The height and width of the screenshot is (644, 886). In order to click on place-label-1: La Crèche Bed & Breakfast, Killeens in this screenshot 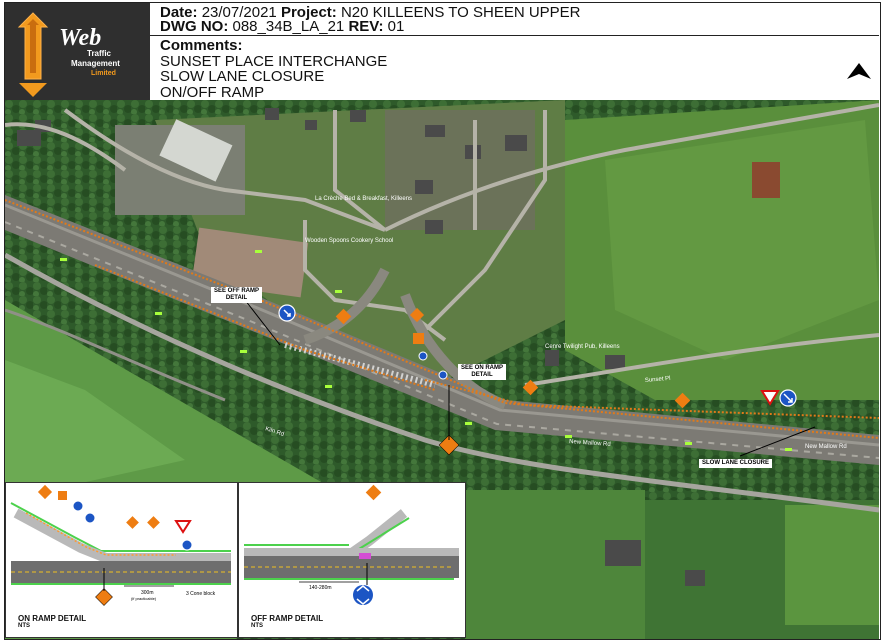, I will do `click(363, 199)`.